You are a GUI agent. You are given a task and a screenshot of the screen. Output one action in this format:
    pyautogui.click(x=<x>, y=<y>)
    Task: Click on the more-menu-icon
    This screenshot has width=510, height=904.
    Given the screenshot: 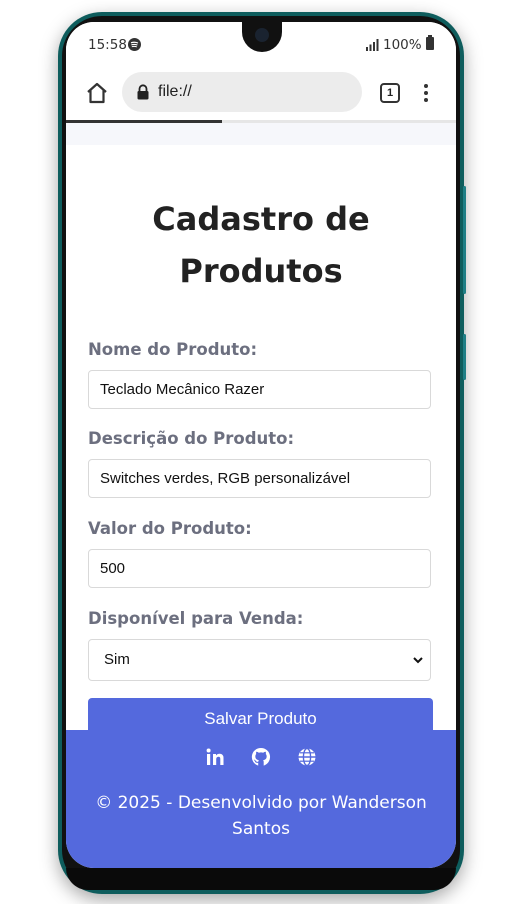 What is the action you would take?
    pyautogui.click(x=426, y=93)
    